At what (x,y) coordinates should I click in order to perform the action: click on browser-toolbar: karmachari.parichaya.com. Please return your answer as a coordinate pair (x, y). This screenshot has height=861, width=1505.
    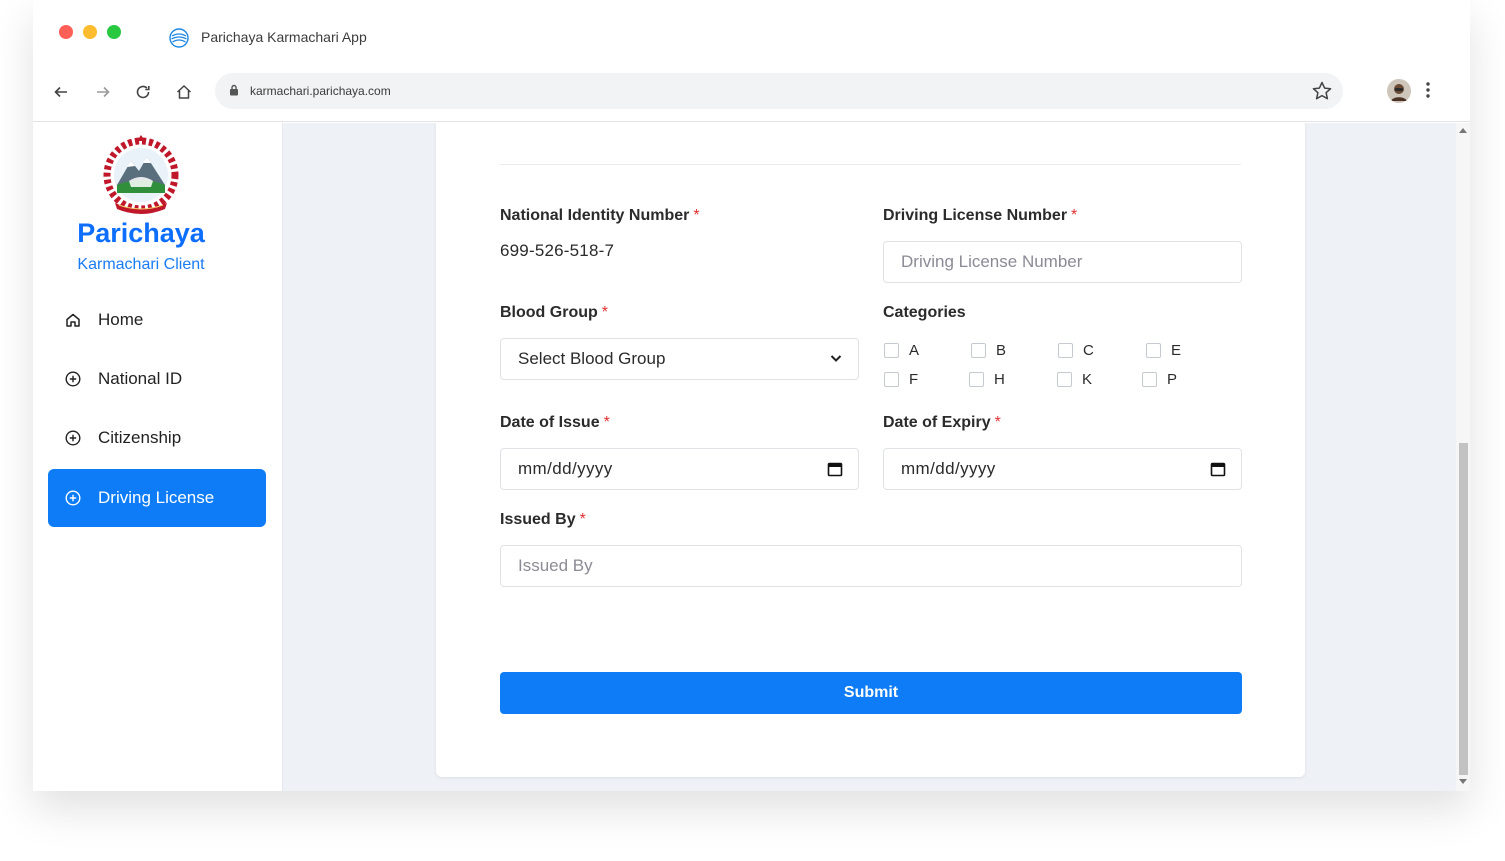
    Looking at the image, I should click on (751, 96).